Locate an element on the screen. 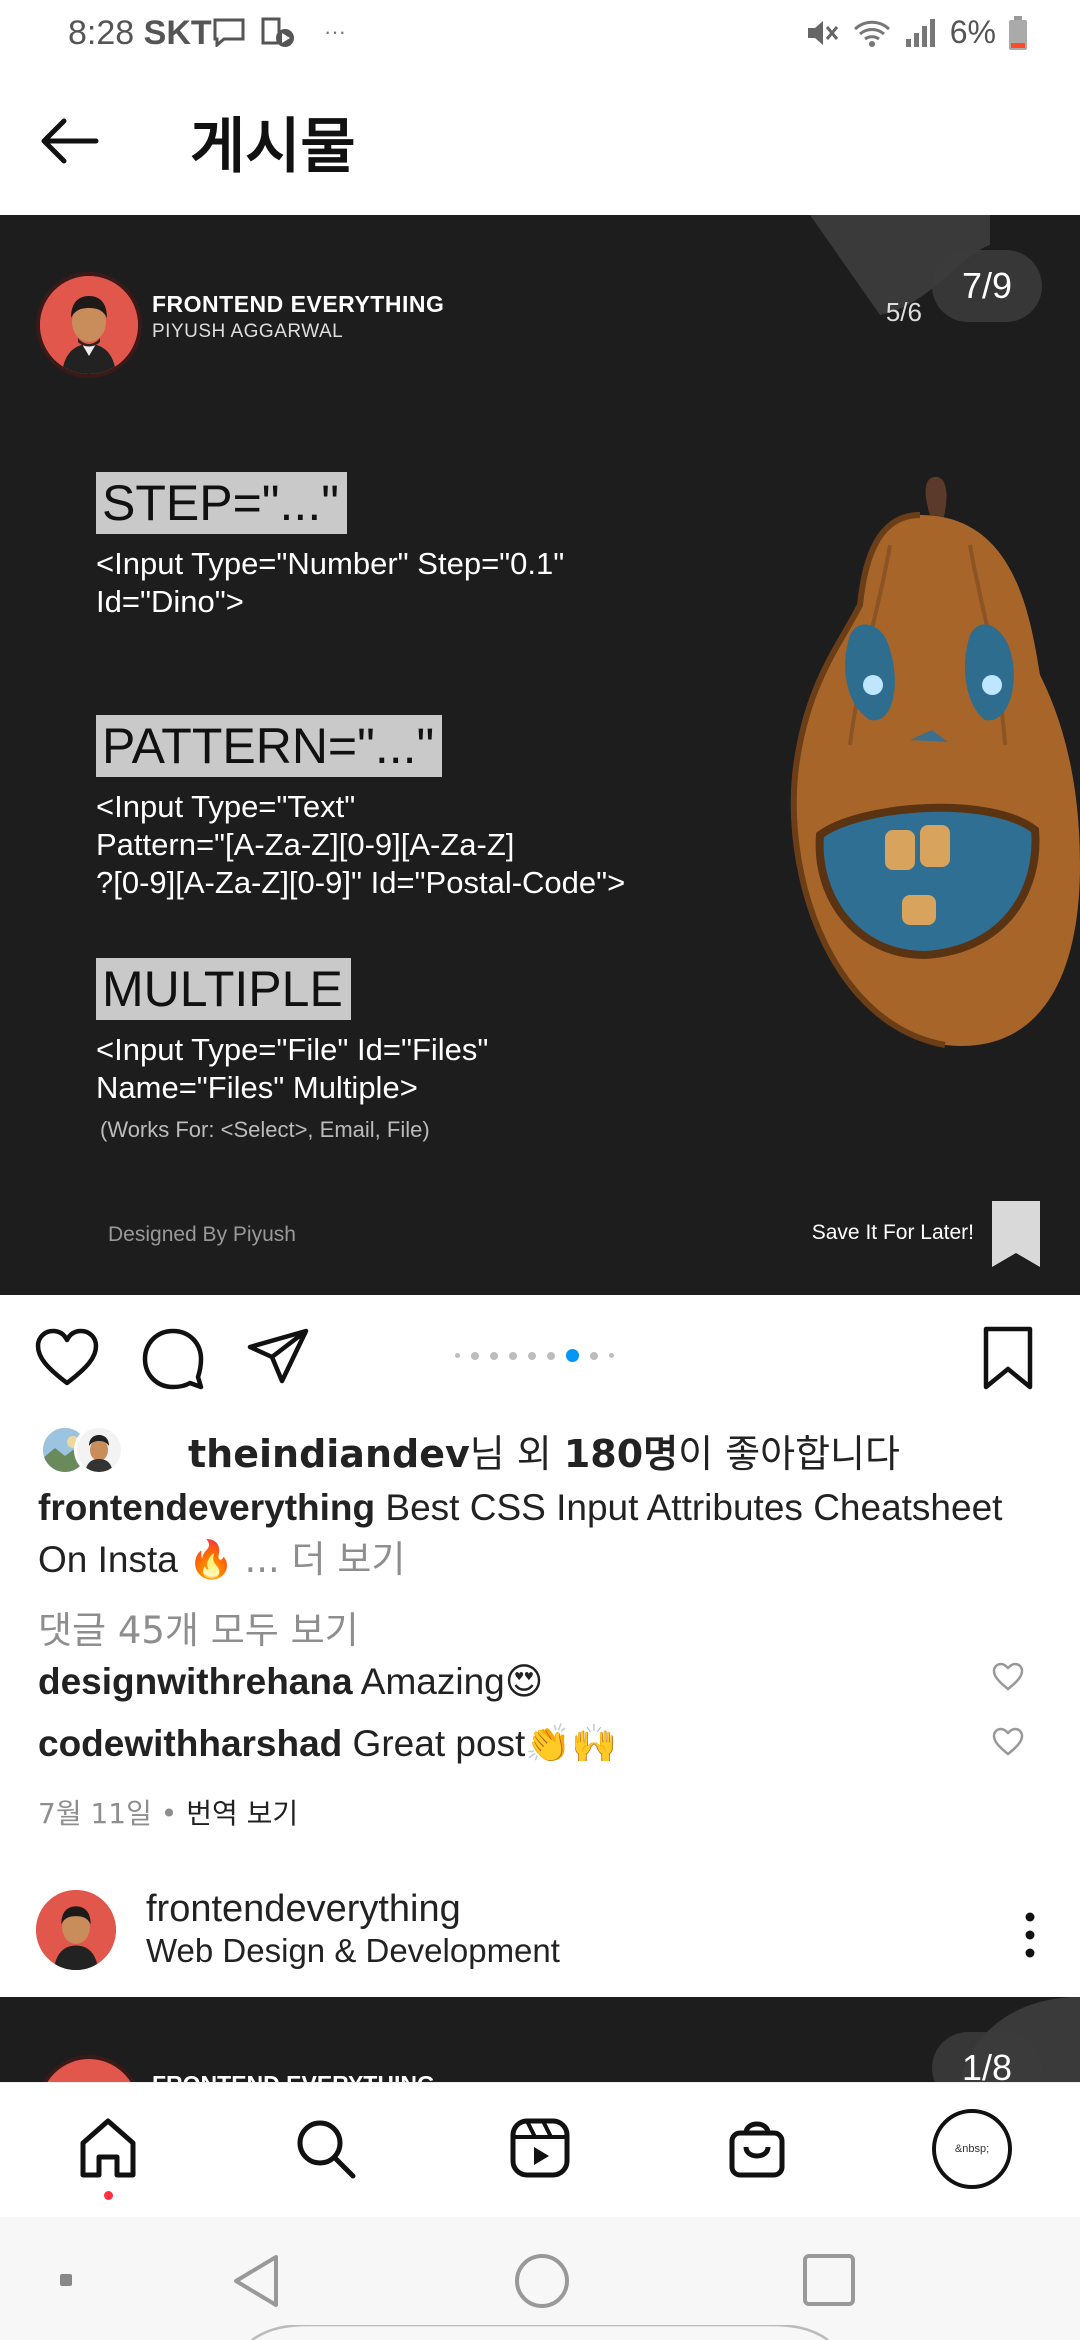  code-line: Pattern="[A-Za-Z][0-9][A-Za-Z] is located at coordinates (305, 844).